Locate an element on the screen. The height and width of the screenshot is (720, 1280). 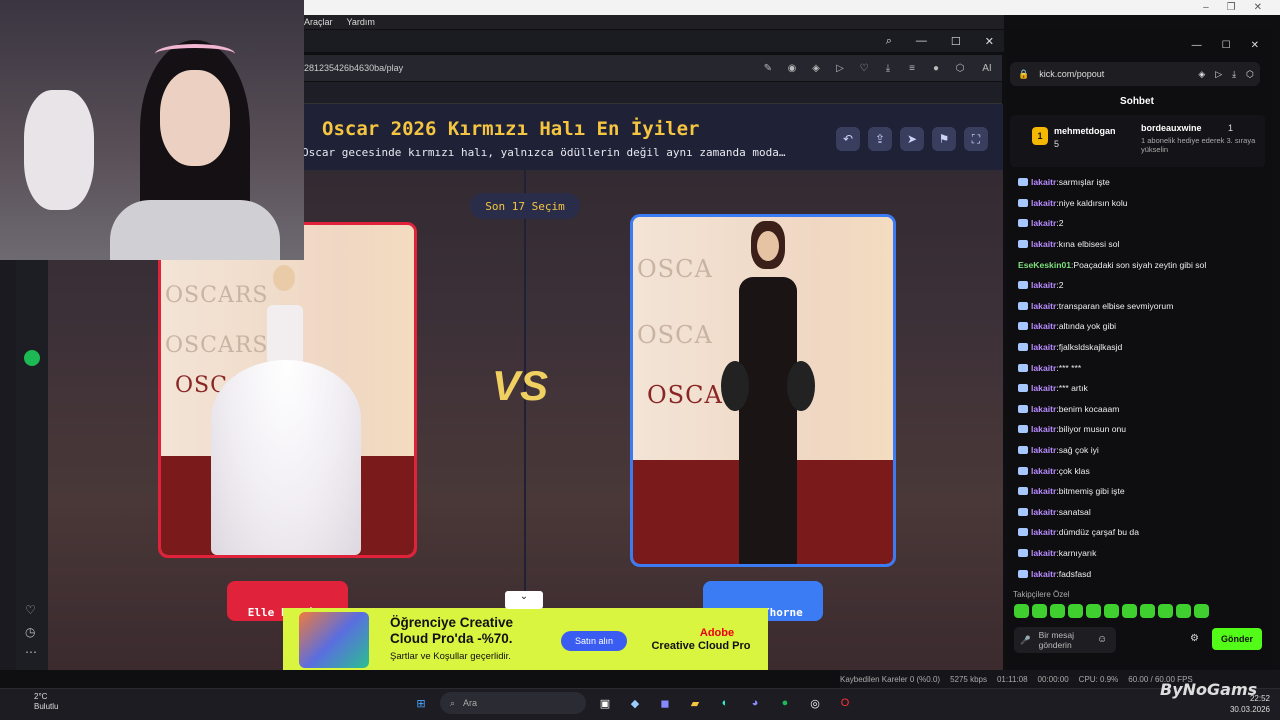
taskbar-search: ⌕ Ara is located at coordinates (513, 703).